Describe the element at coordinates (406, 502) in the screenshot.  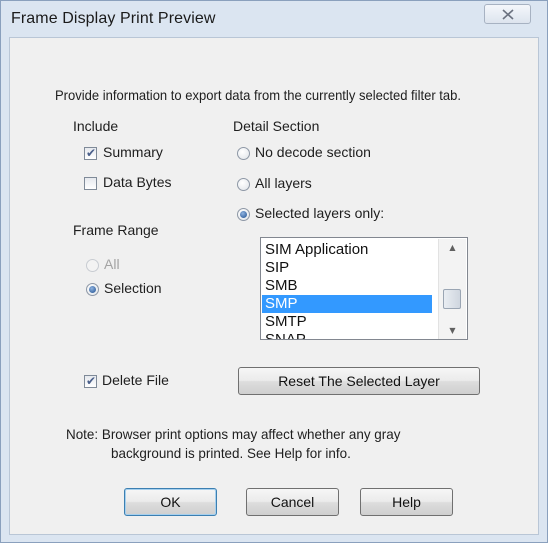
I see `help-button: Help` at that location.